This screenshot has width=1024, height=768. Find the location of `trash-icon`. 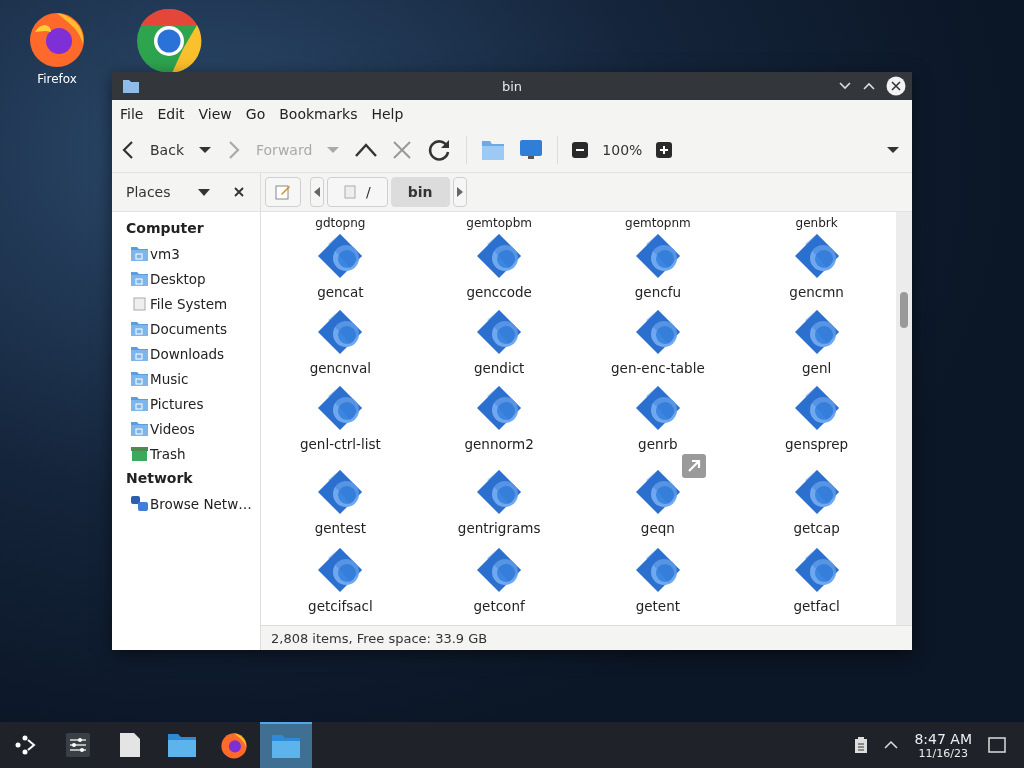

trash-icon is located at coordinates (139, 453).